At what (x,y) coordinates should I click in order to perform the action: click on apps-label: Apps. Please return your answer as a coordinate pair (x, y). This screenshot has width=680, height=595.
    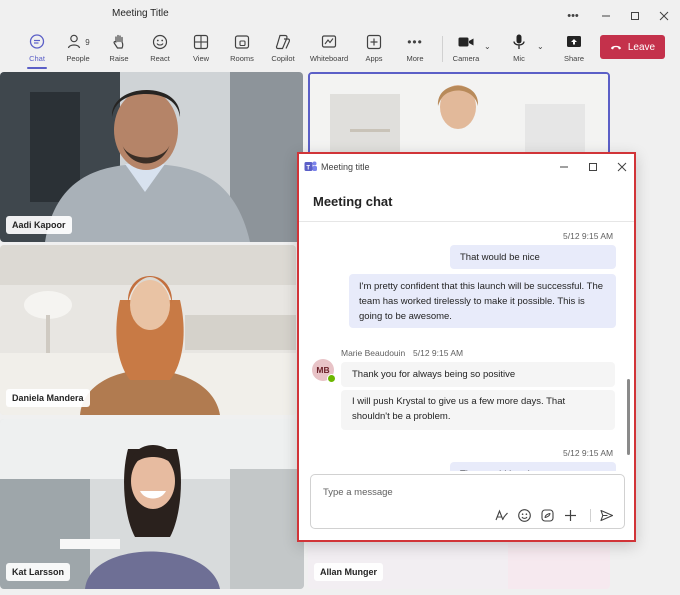
    Looking at the image, I should click on (374, 58).